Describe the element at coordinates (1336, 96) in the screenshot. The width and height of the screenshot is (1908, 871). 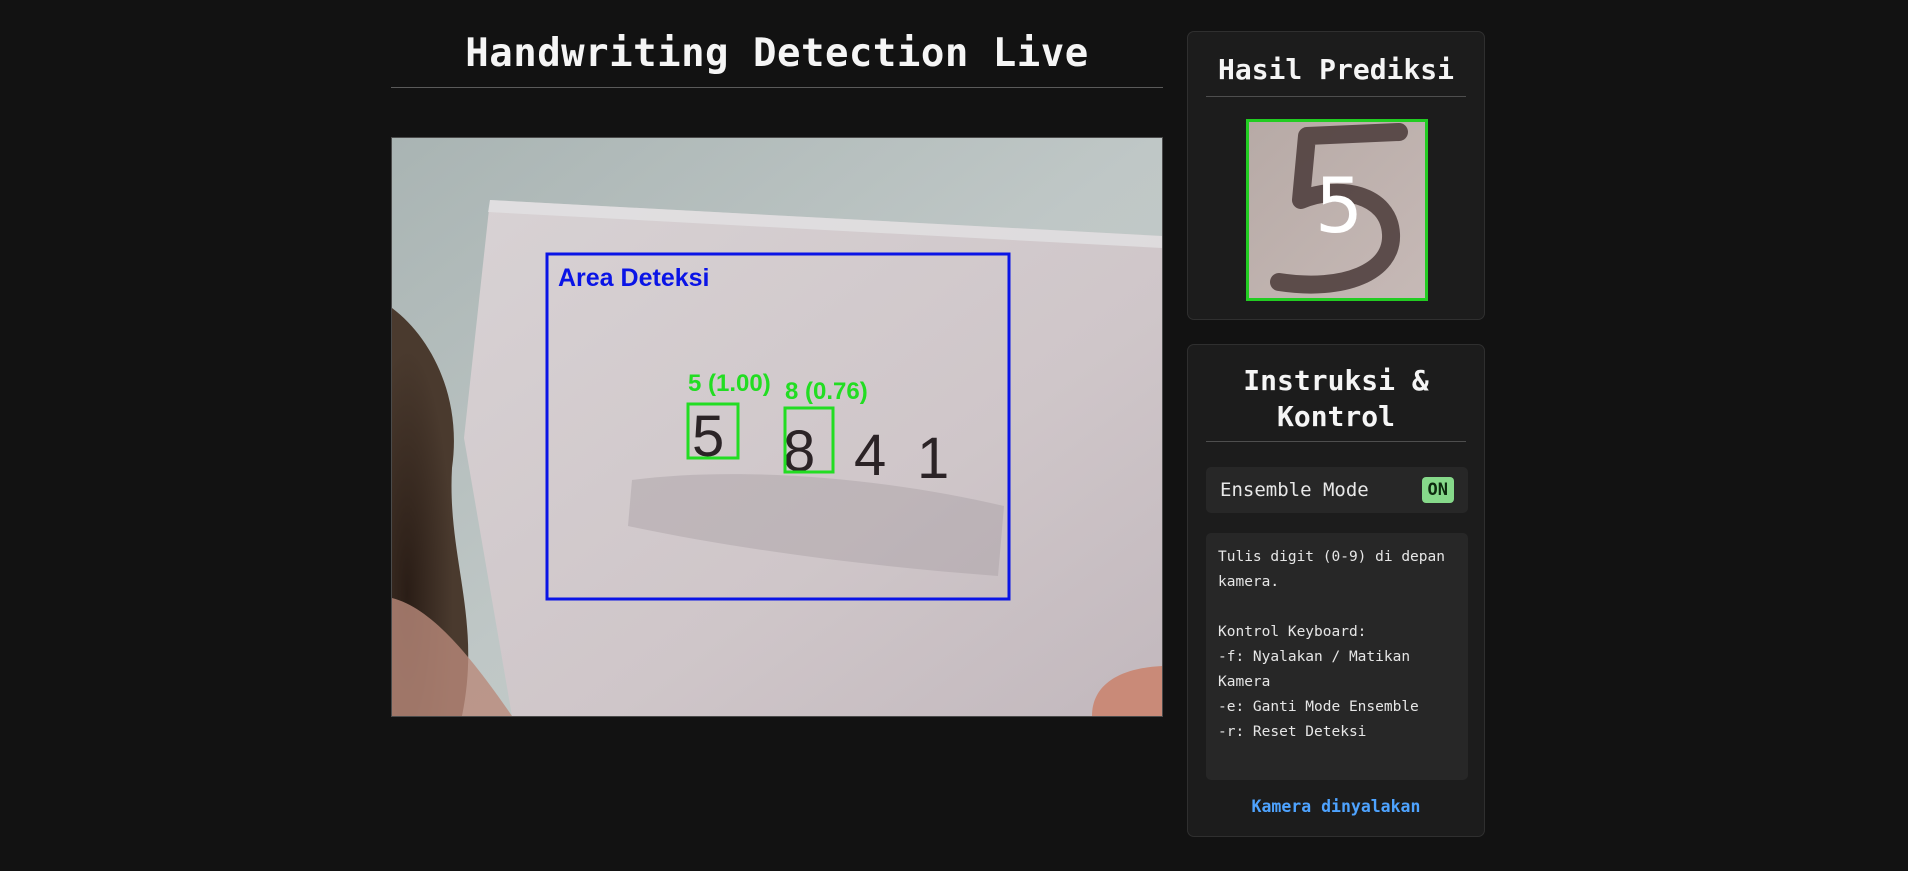
I see `prediction-panel-divider` at that location.